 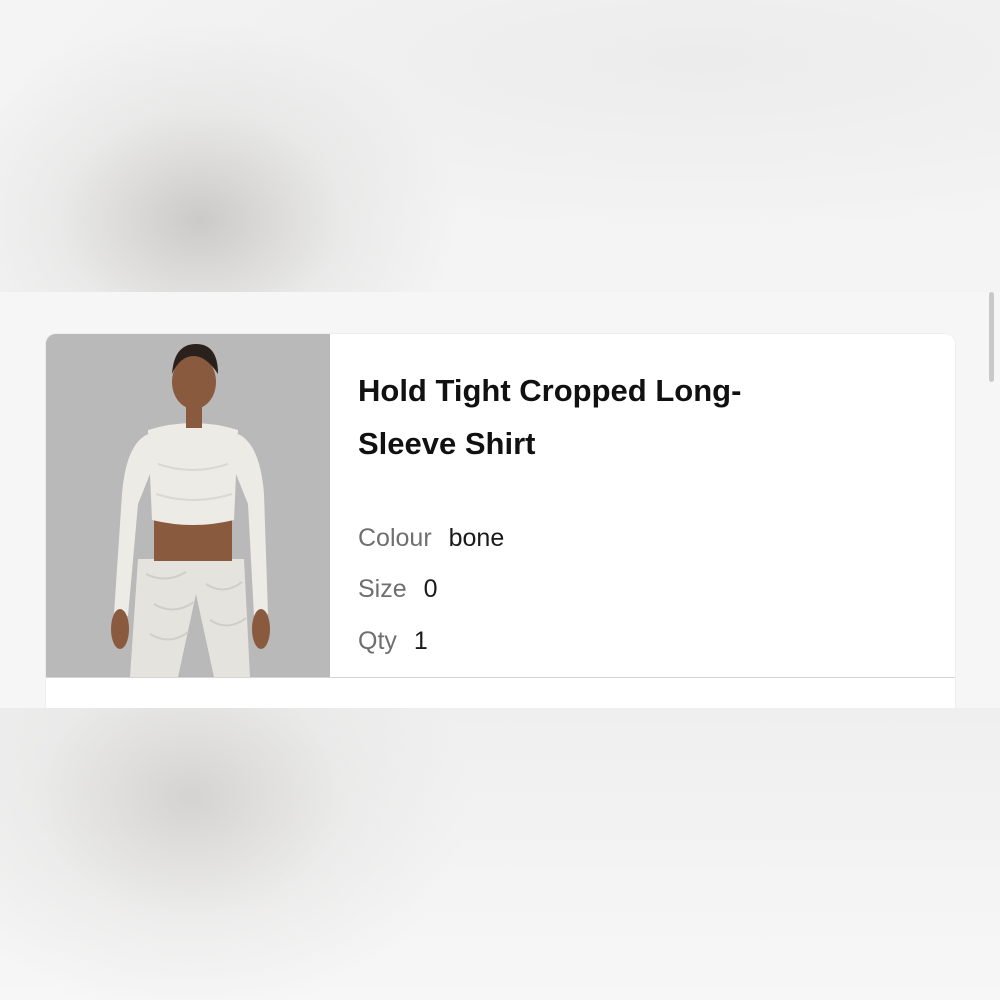 What do you see at coordinates (420, 641) in the screenshot?
I see `qty-value: 1` at bounding box center [420, 641].